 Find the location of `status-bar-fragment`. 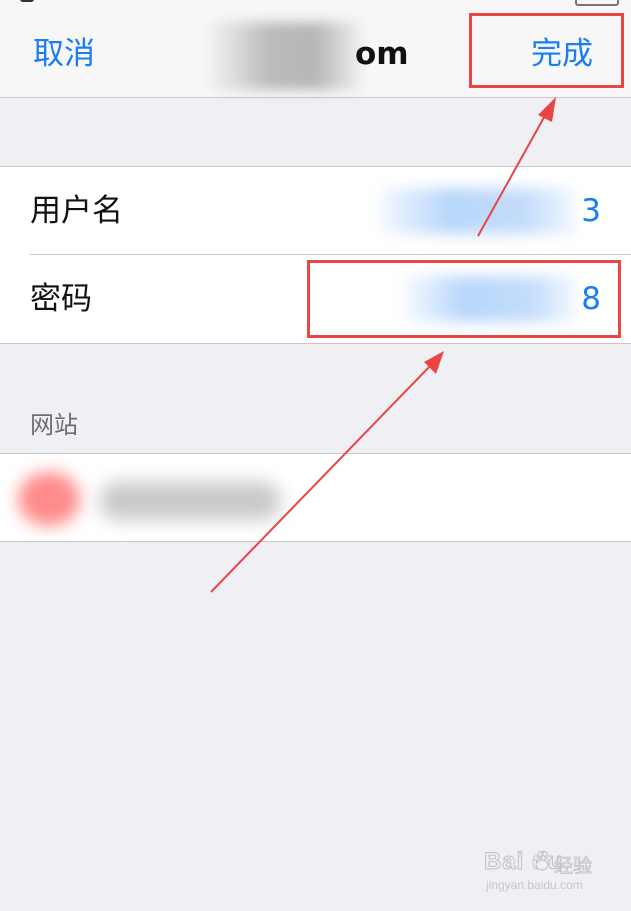

status-bar-fragment is located at coordinates (27, 1).